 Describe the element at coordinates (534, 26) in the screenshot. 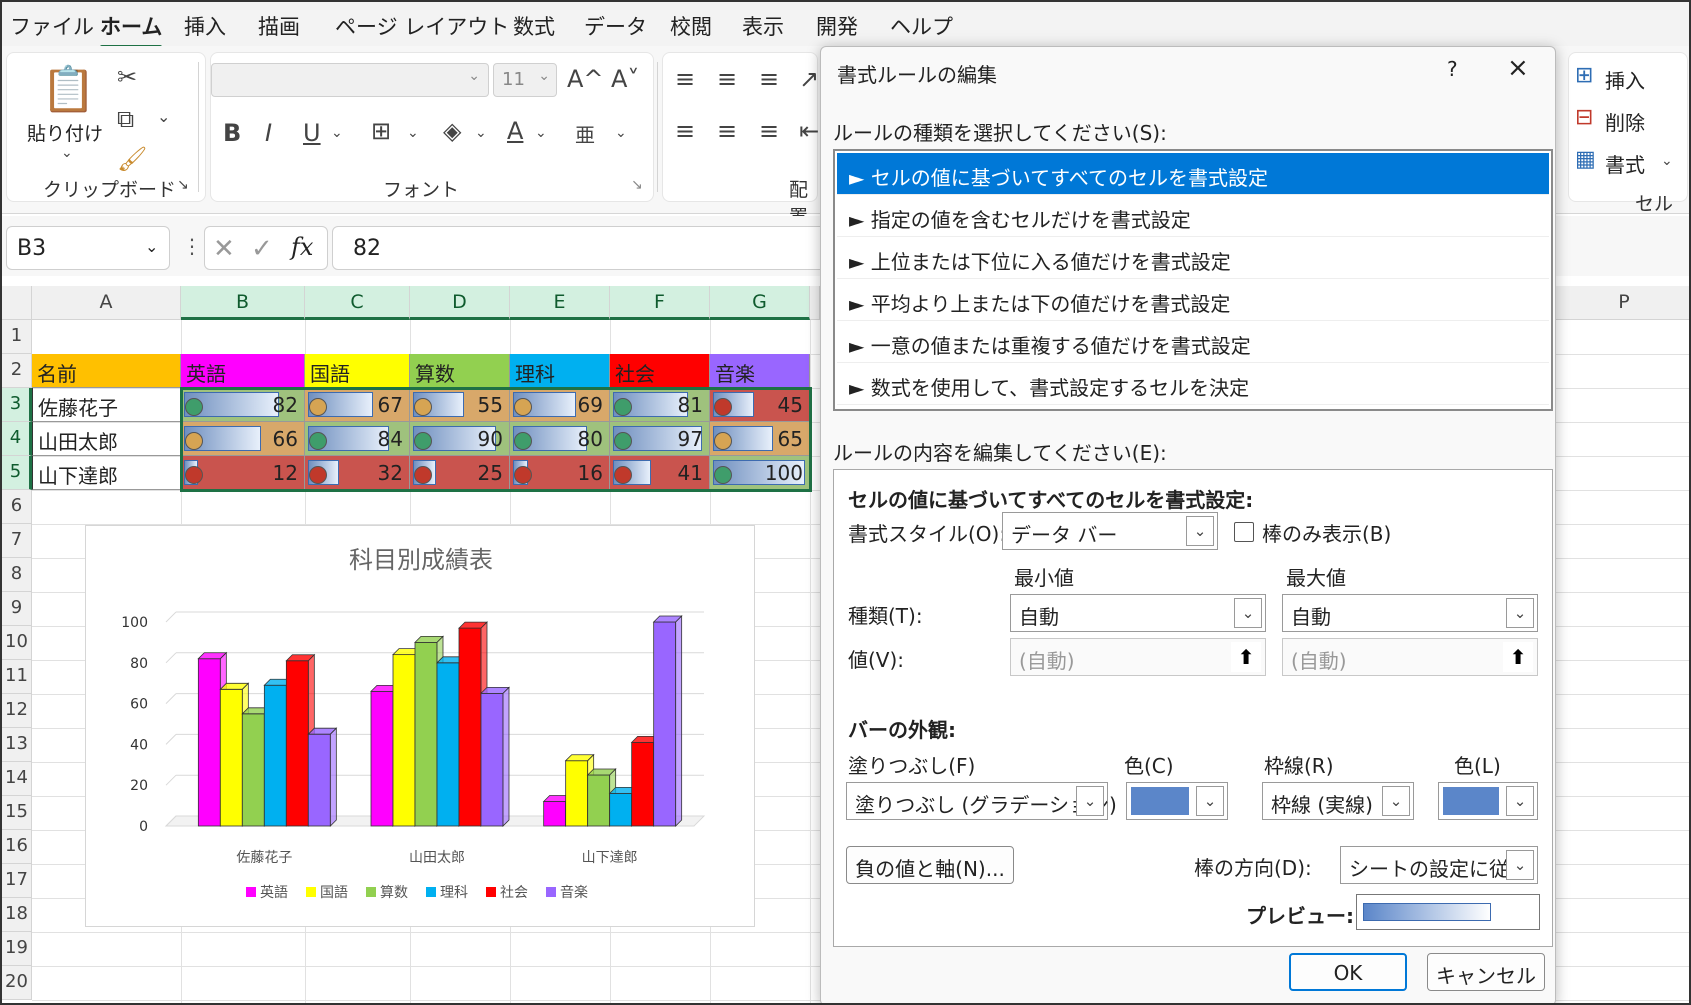

I see `tab-formulas: 数式` at that location.